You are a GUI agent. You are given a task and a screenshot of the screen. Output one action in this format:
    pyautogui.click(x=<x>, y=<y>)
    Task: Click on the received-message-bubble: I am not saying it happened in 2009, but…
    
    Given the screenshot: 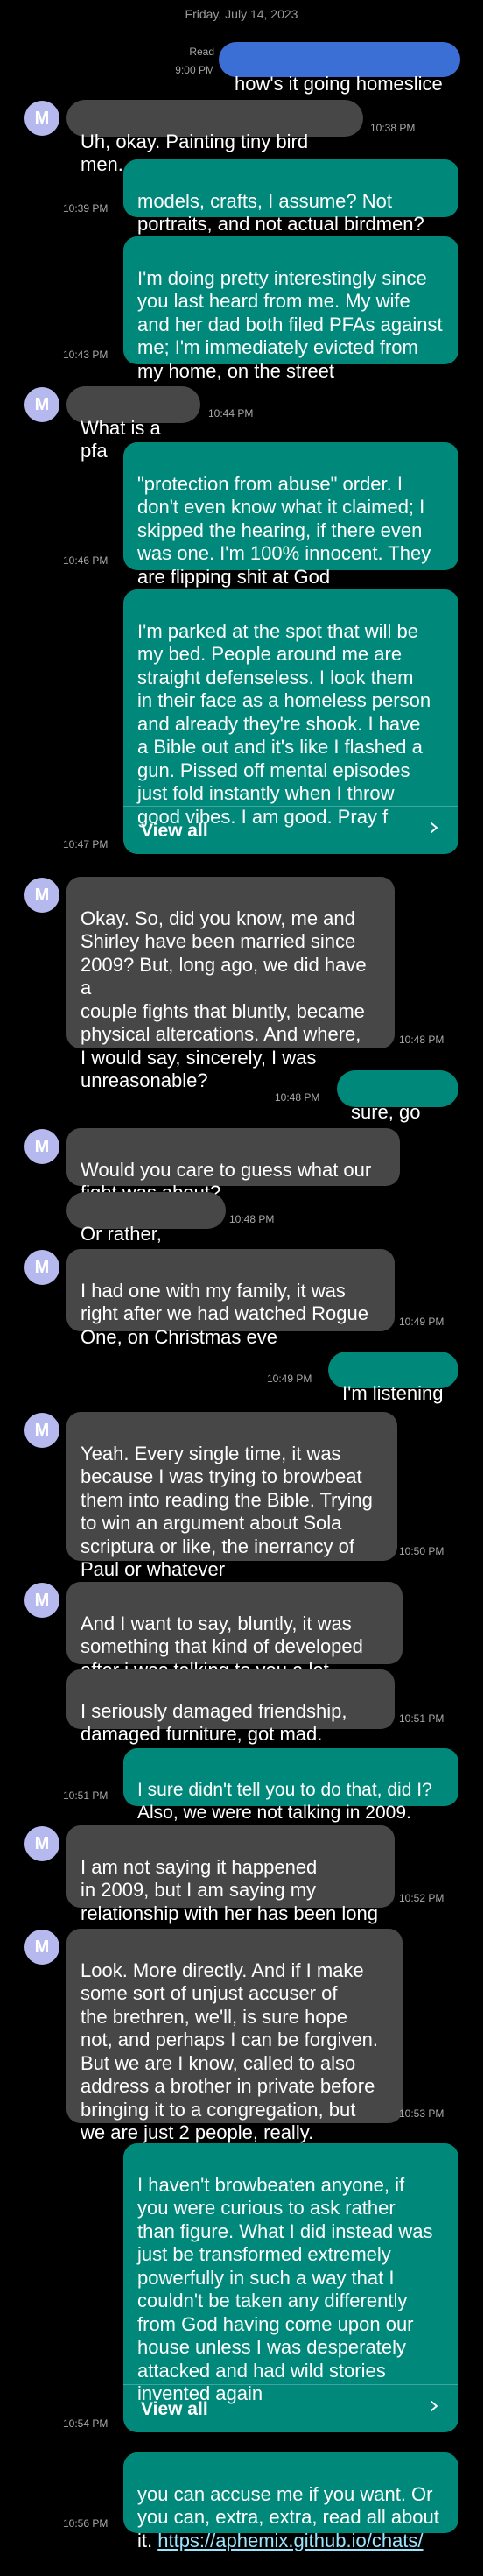 What is the action you would take?
    pyautogui.click(x=230, y=1875)
    